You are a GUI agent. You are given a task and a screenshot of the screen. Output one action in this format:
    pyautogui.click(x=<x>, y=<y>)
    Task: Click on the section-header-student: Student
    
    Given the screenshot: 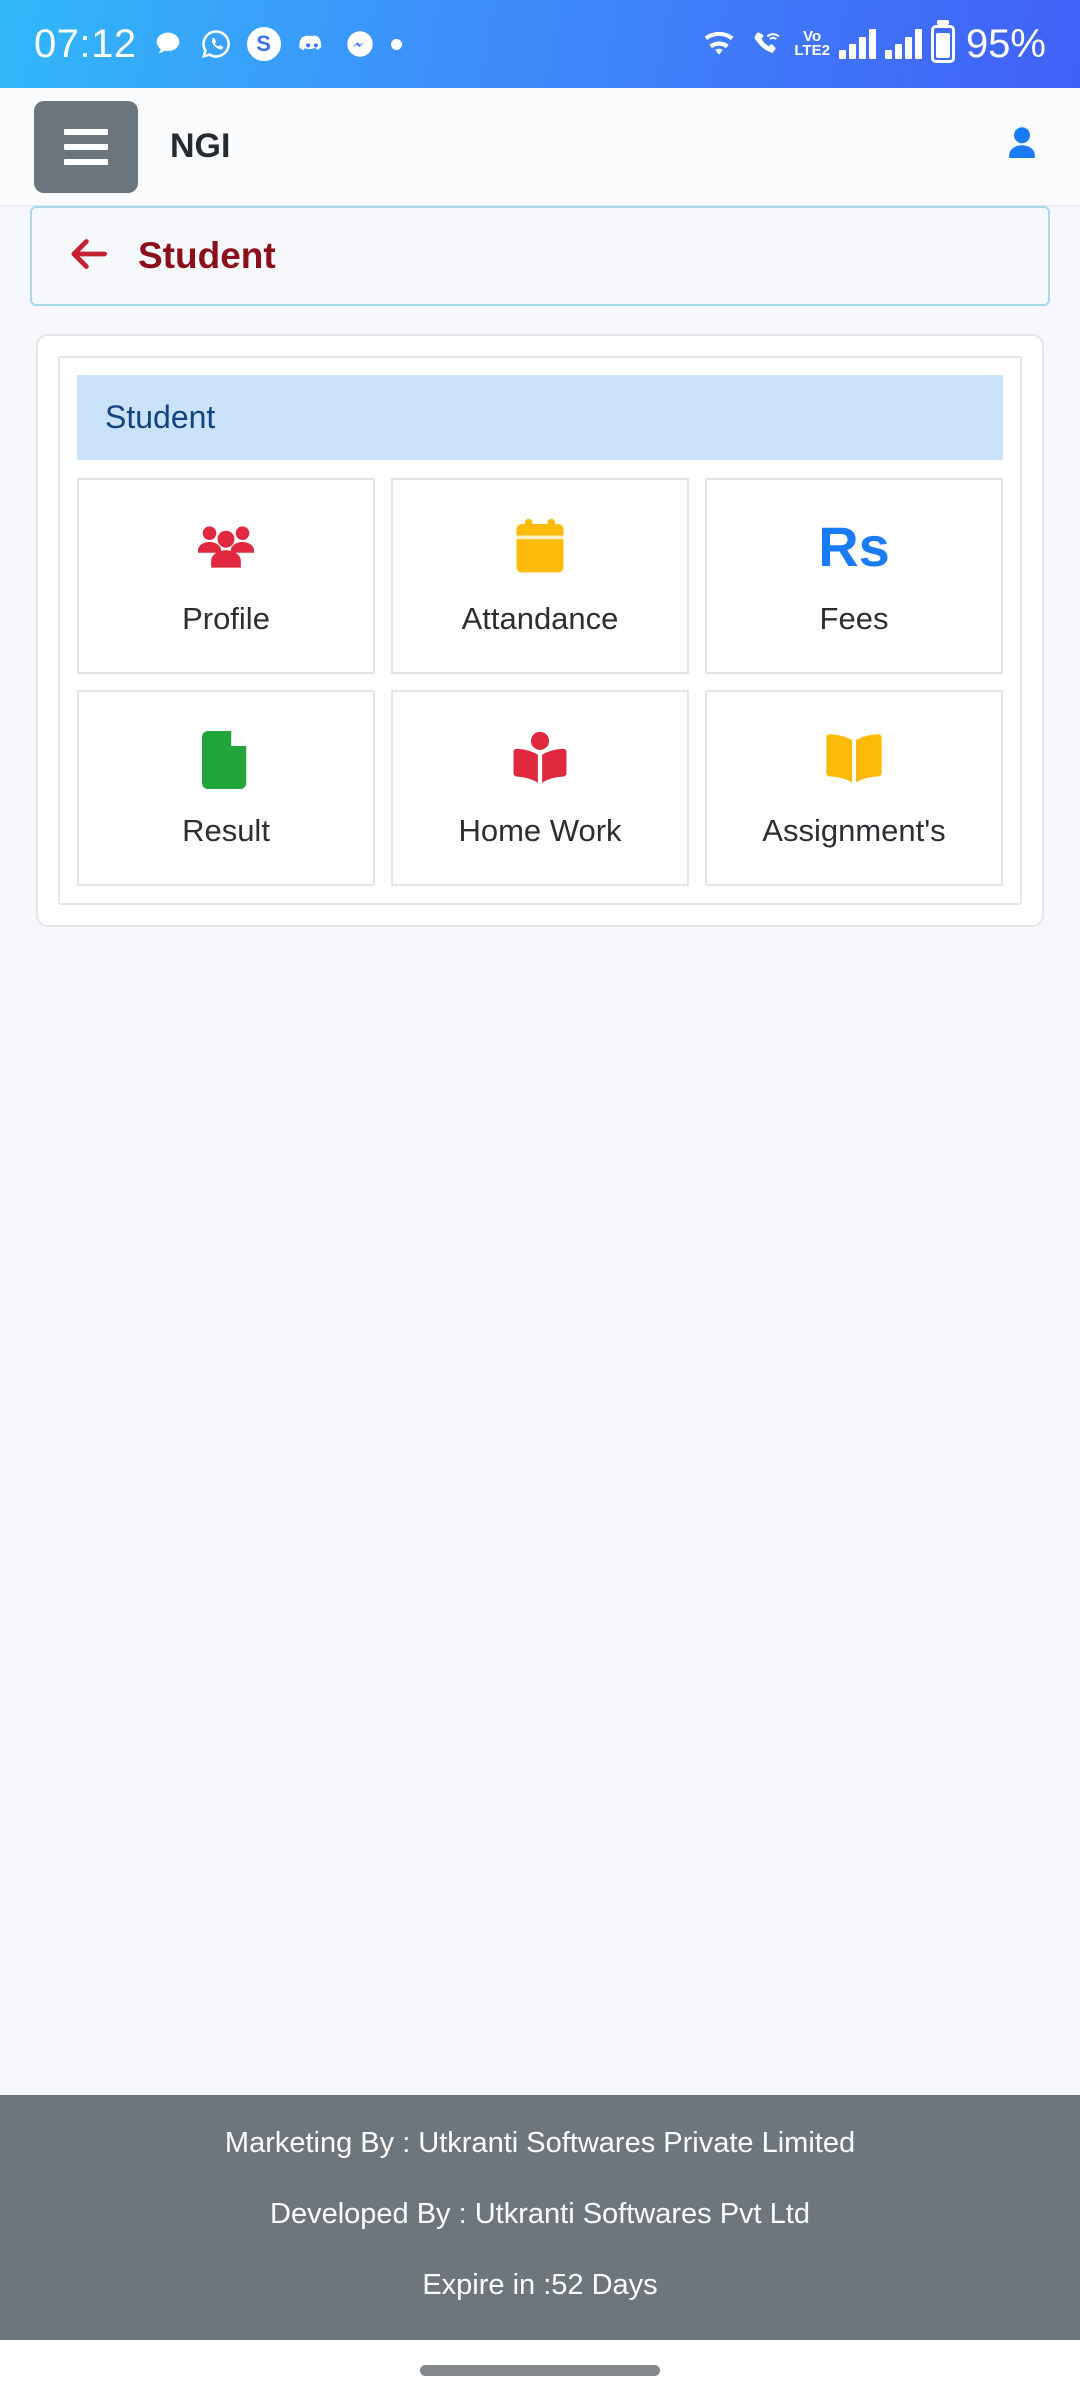 What is the action you would take?
    pyautogui.click(x=540, y=417)
    